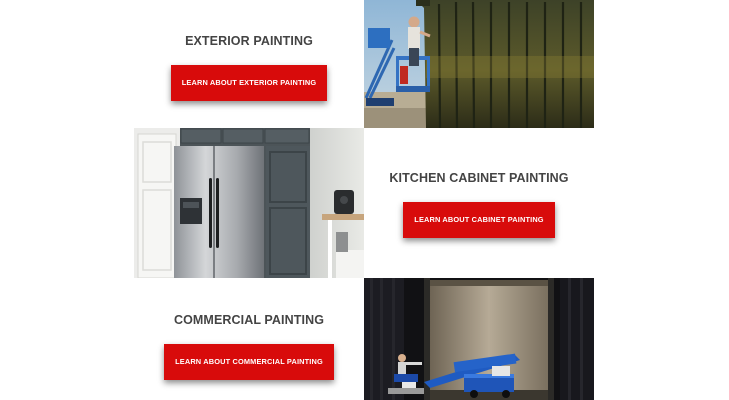 The image size is (729, 400). I want to click on kitchen-cabinet-painting-heading: KITCHEN CABINET PAINTING, so click(479, 177).